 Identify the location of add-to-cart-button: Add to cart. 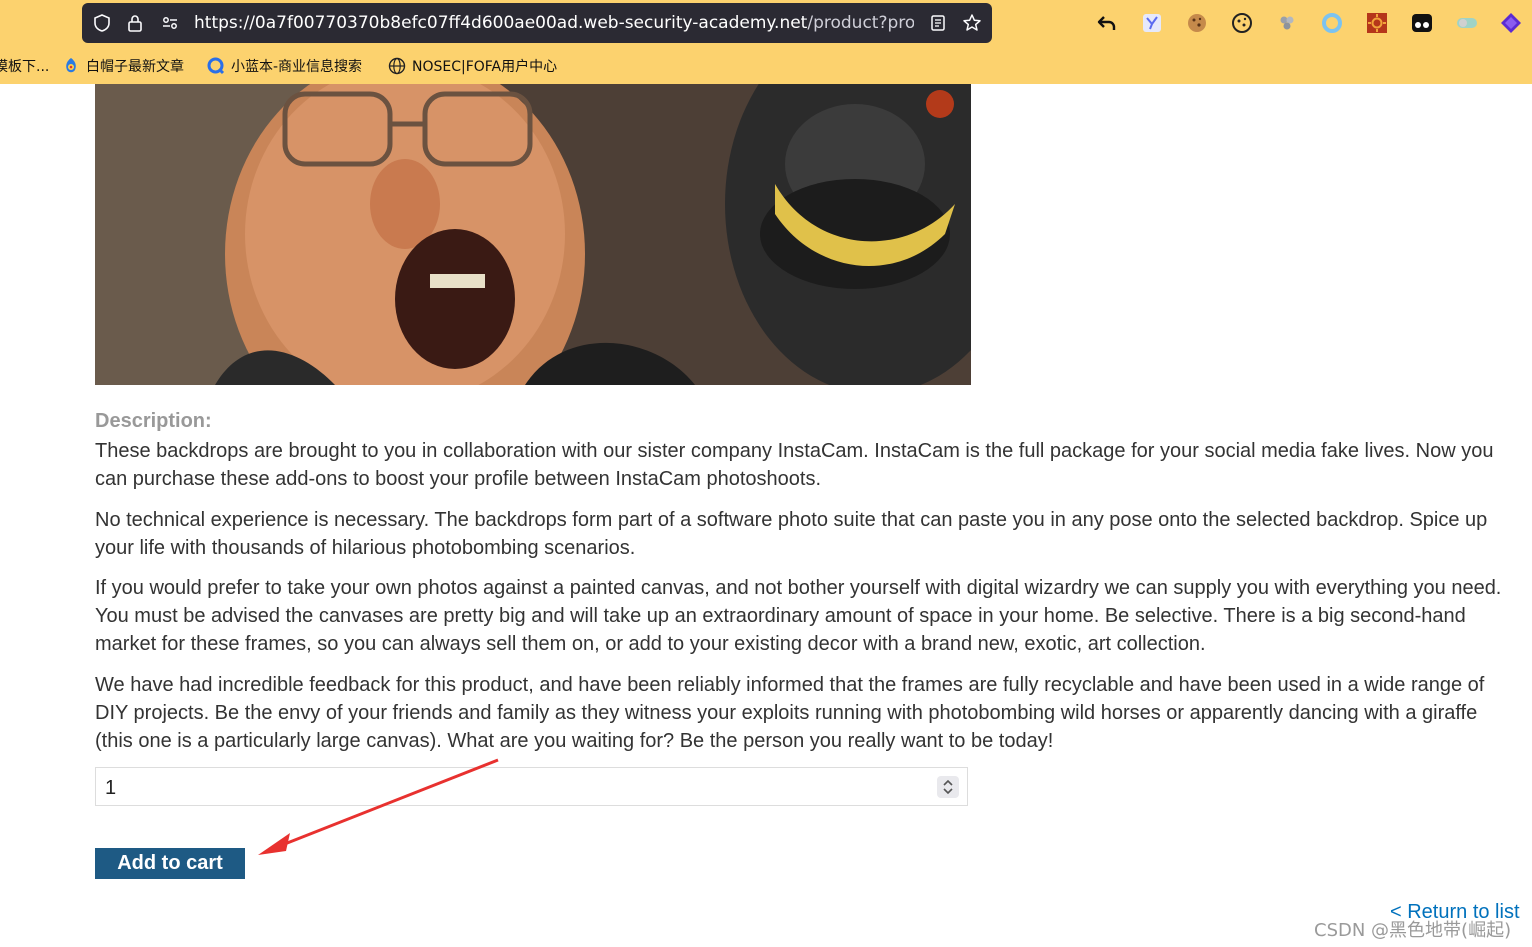
(170, 863).